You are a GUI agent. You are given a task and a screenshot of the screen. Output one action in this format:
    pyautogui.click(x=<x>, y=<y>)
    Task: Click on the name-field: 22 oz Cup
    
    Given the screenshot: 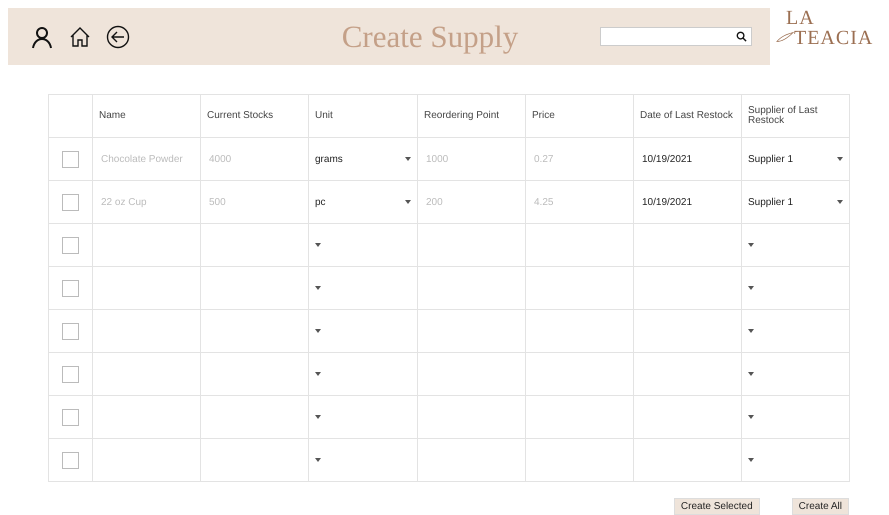 What is the action you would take?
    pyautogui.click(x=146, y=202)
    